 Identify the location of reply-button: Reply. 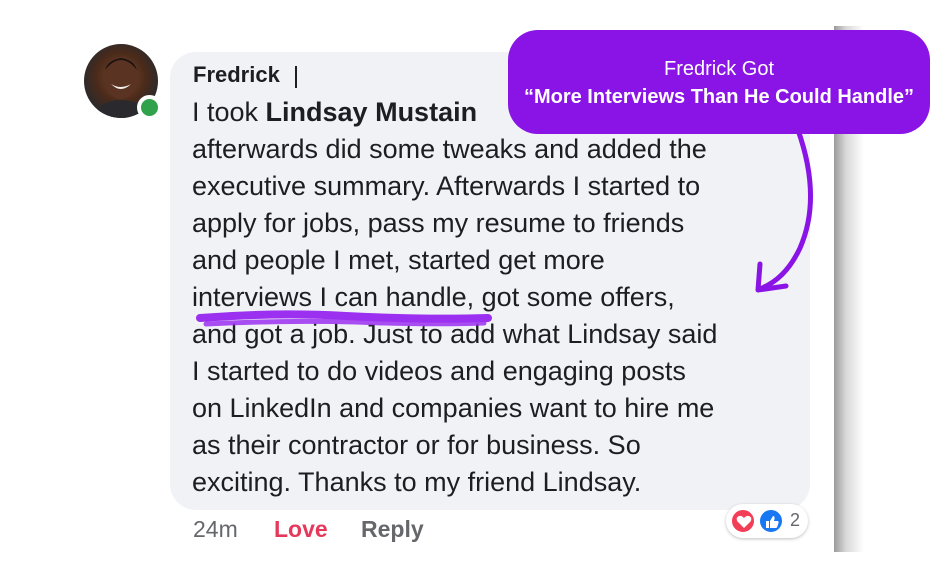
(392, 529).